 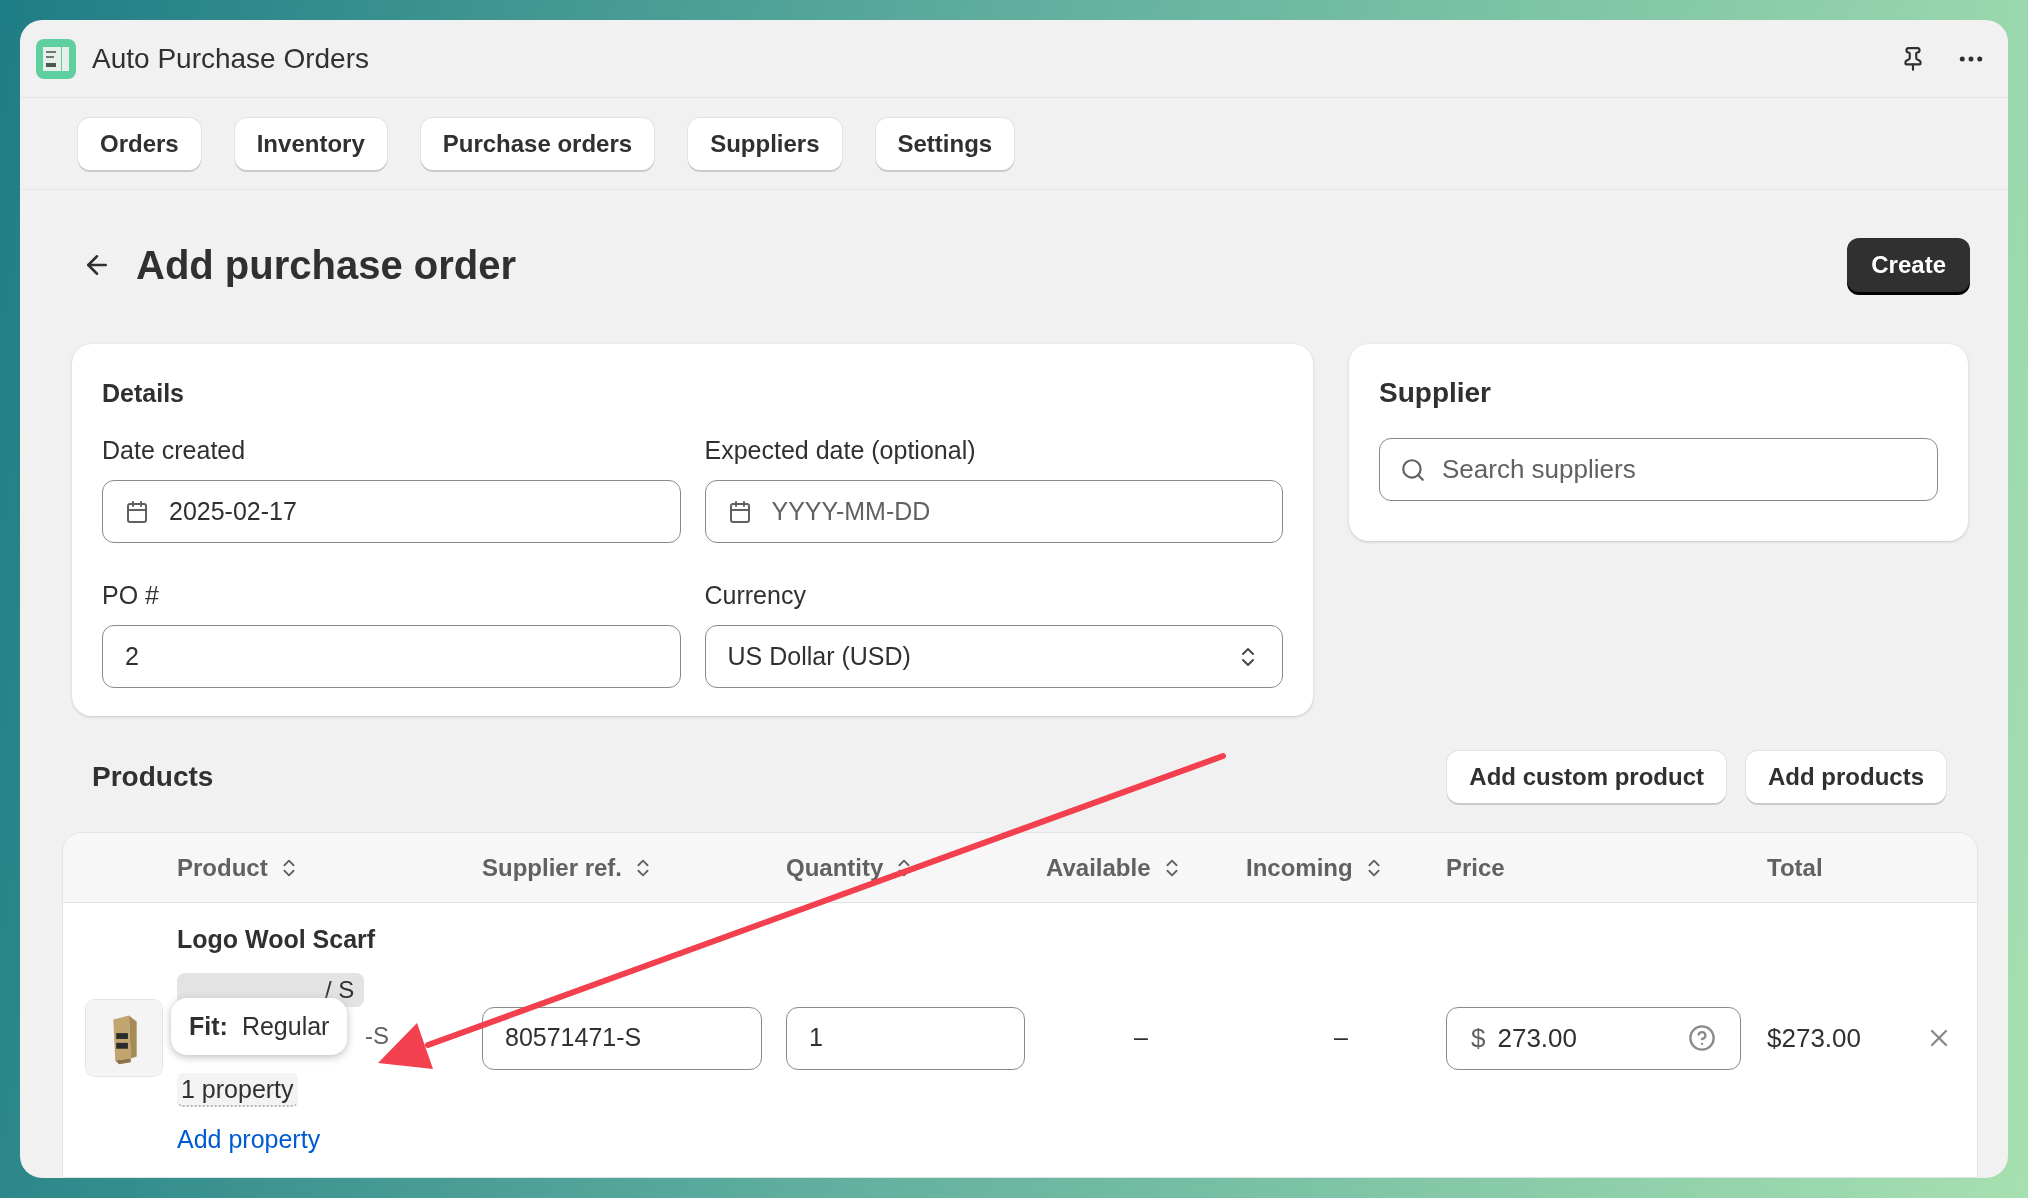 What do you see at coordinates (1908, 265) in the screenshot?
I see `create-button: Create` at bounding box center [1908, 265].